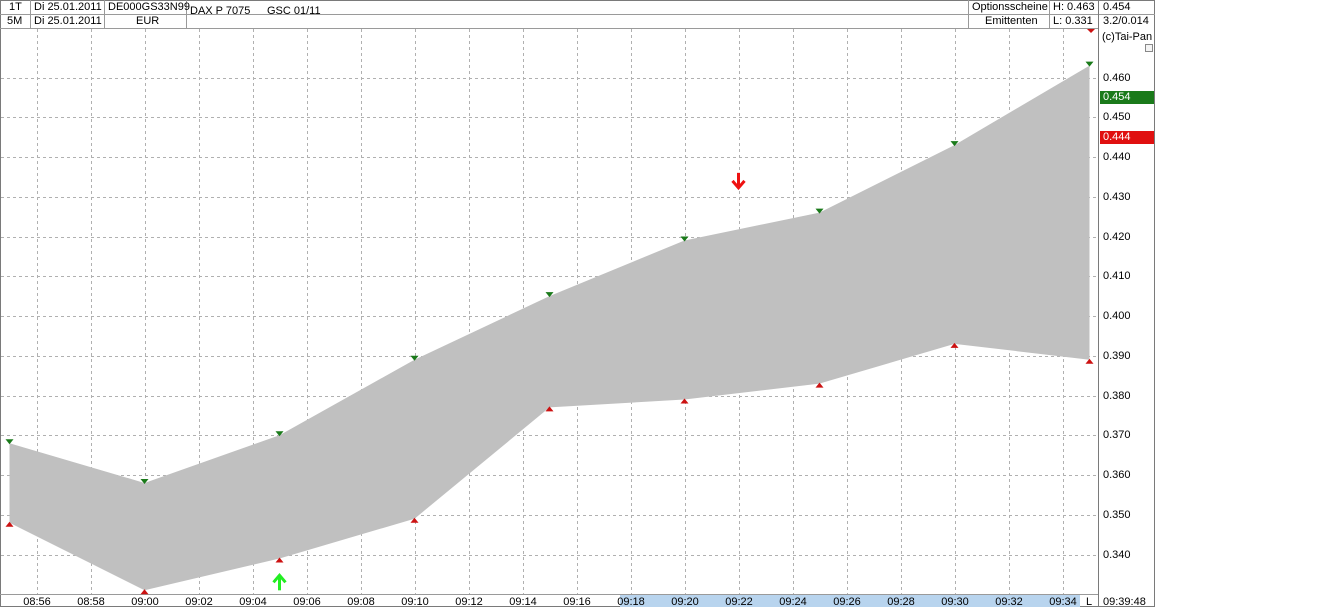  I want to click on isin: DE000GS33N99, so click(149, 7).